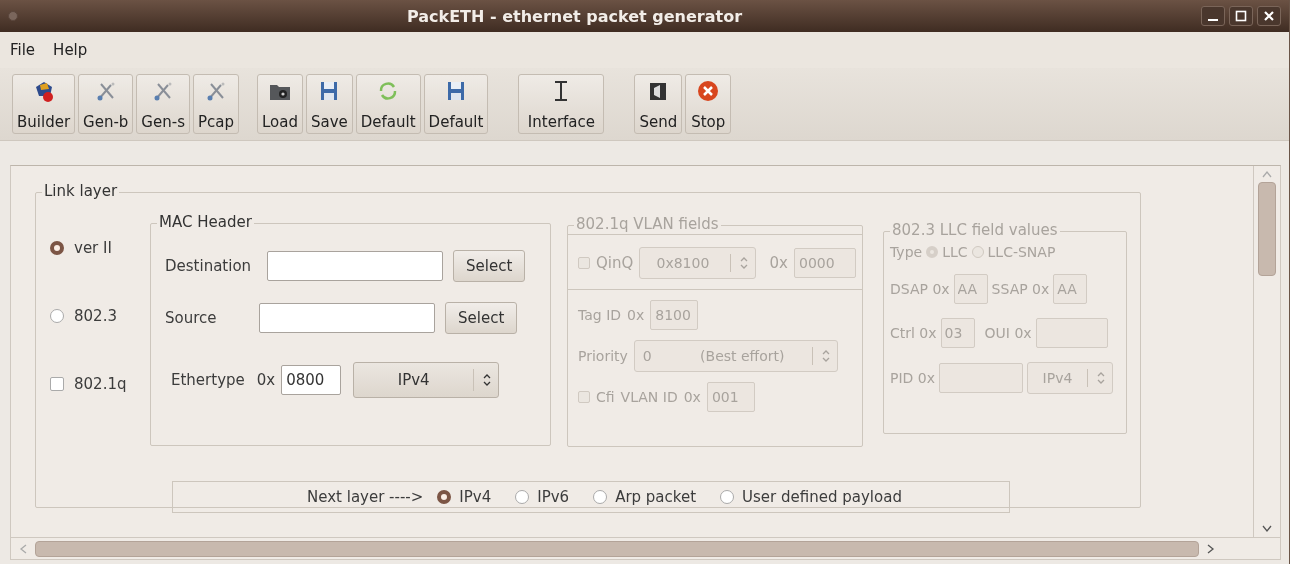 This screenshot has width=1299, height=564. Describe the element at coordinates (57, 384) in the screenshot. I see `checkbox` at that location.